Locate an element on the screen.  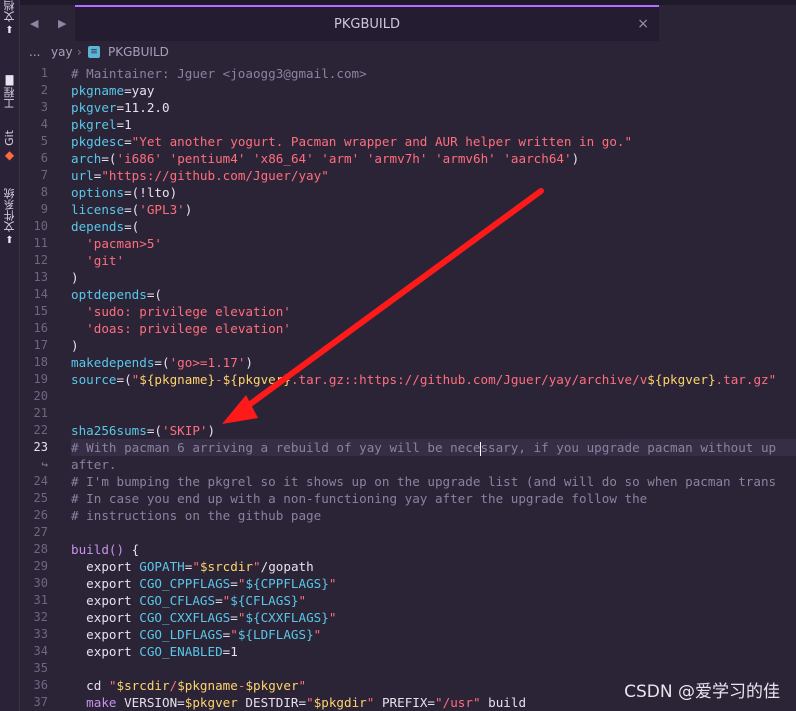
line-number: 35 is located at coordinates (40, 668).